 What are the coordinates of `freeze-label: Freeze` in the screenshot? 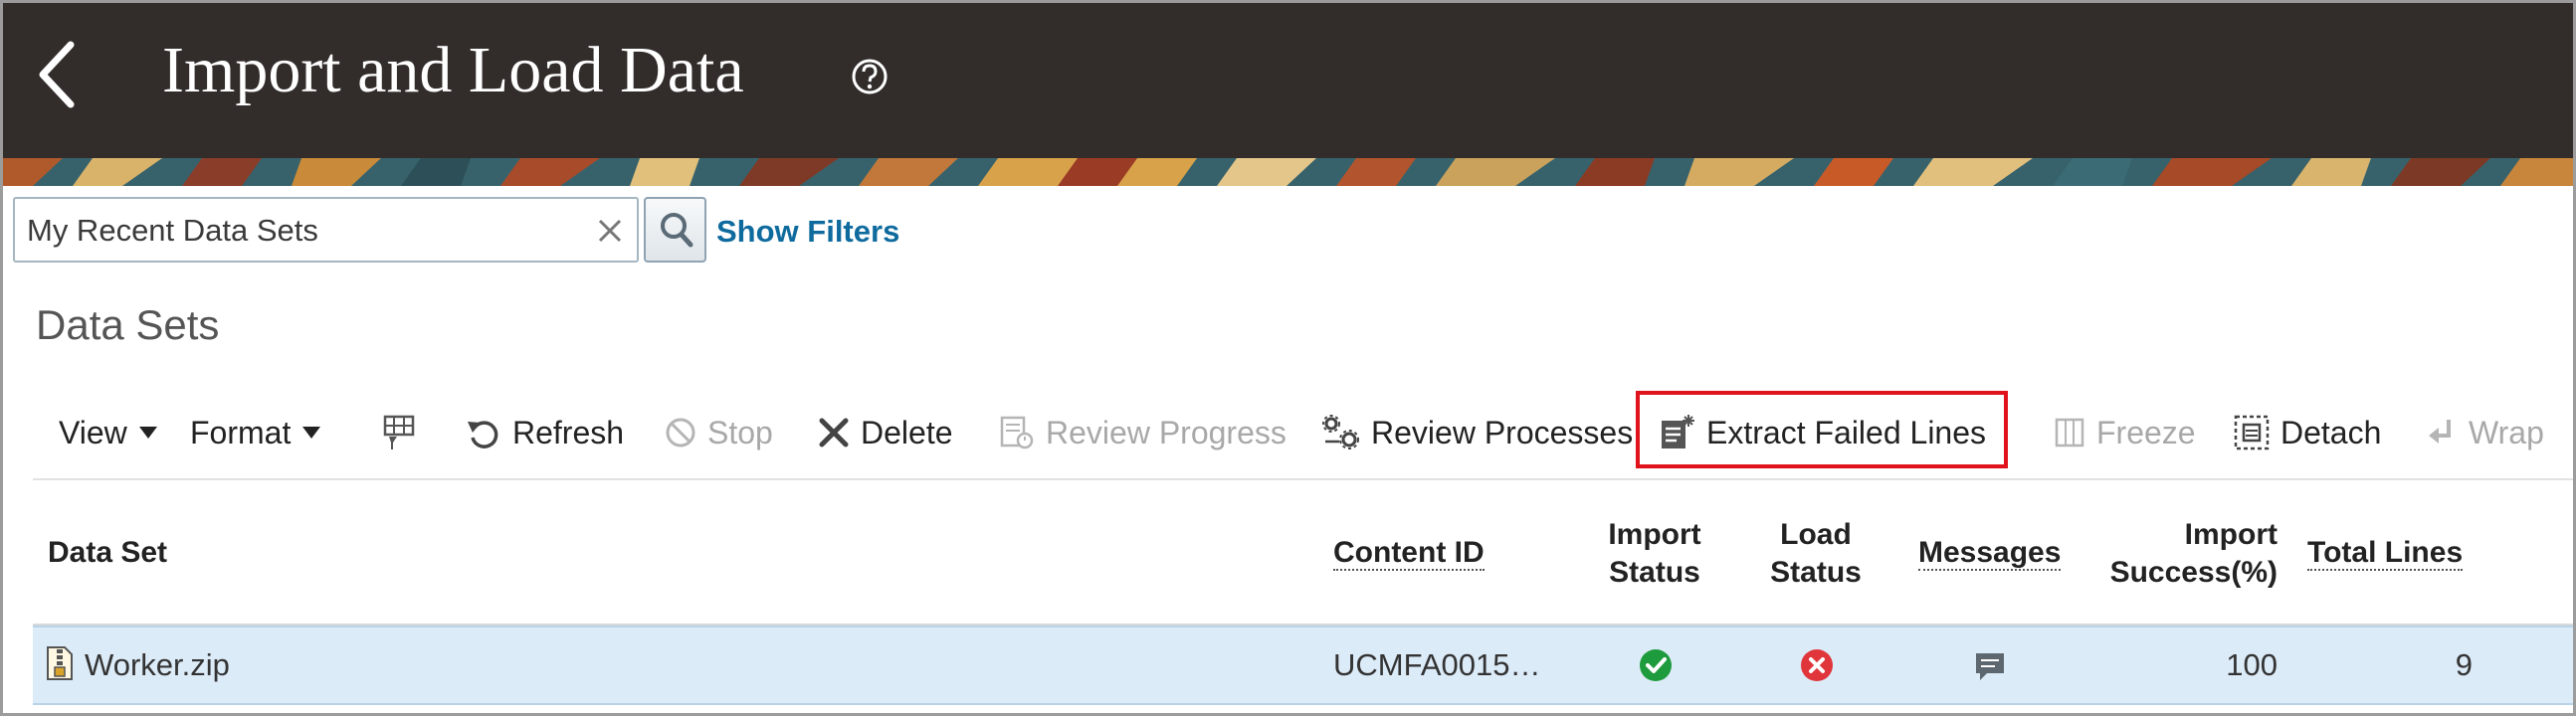 It's located at (2146, 432).